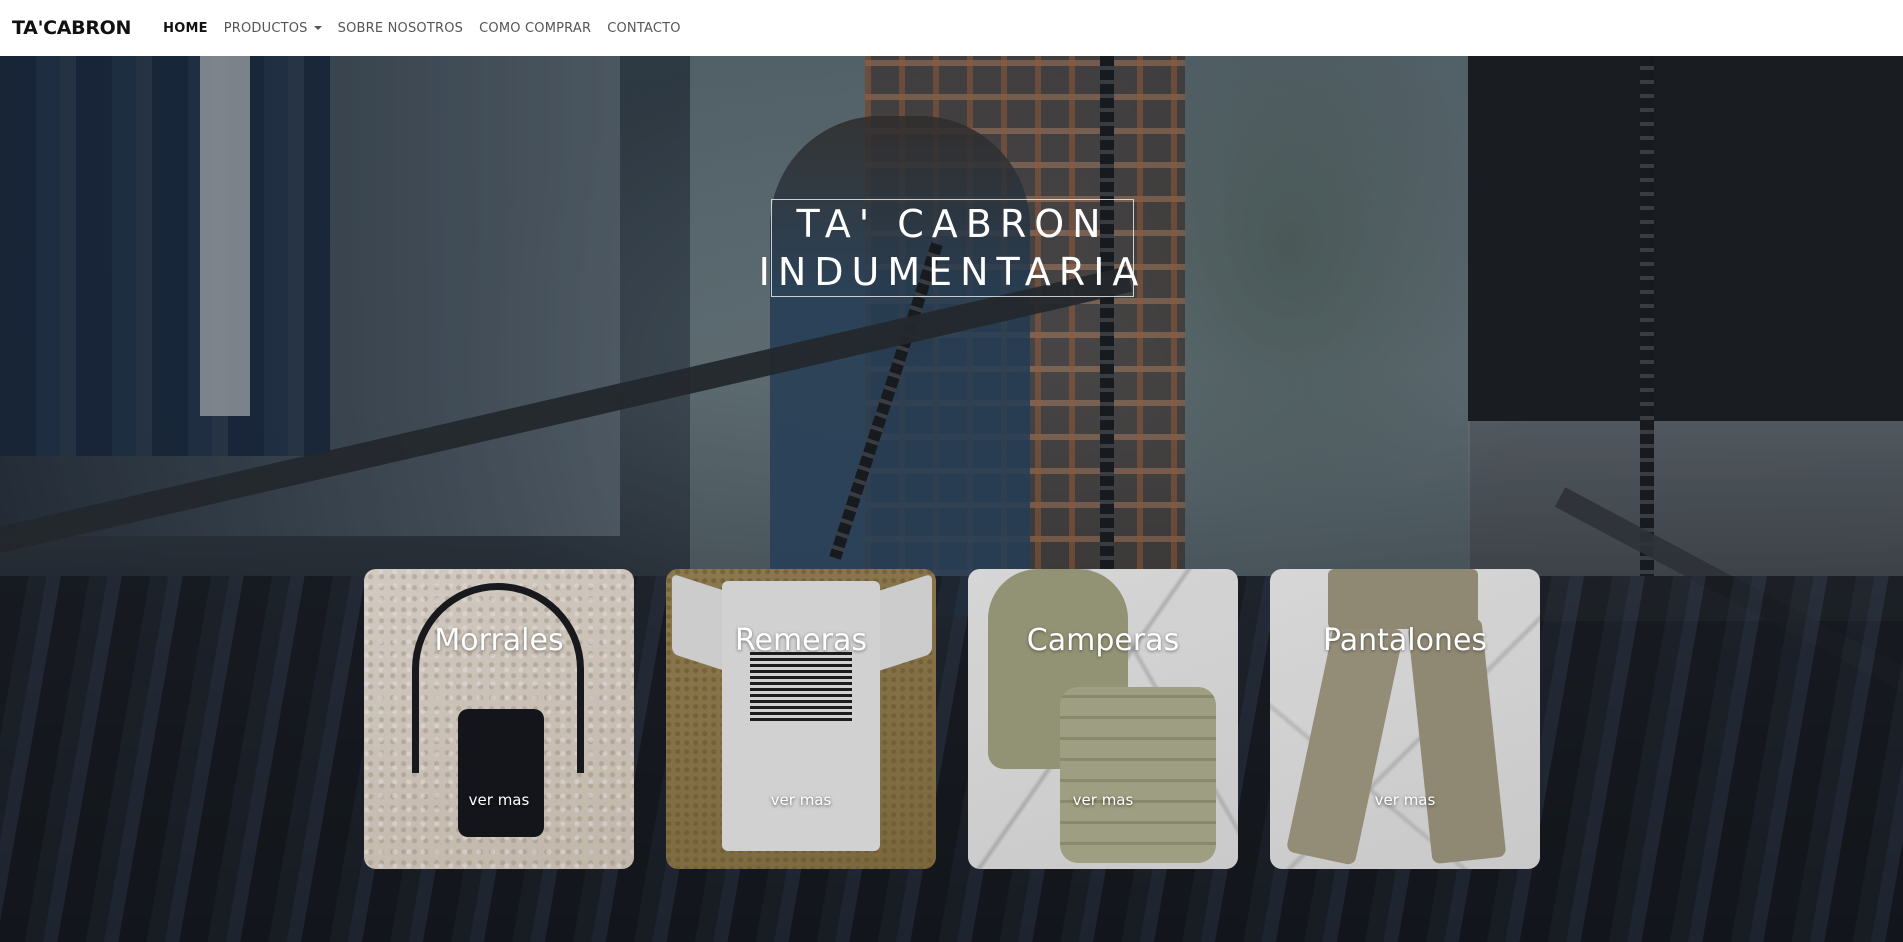 The width and height of the screenshot is (1903, 942). I want to click on category-card-morrales: Morrales ver mas, so click(499, 719).